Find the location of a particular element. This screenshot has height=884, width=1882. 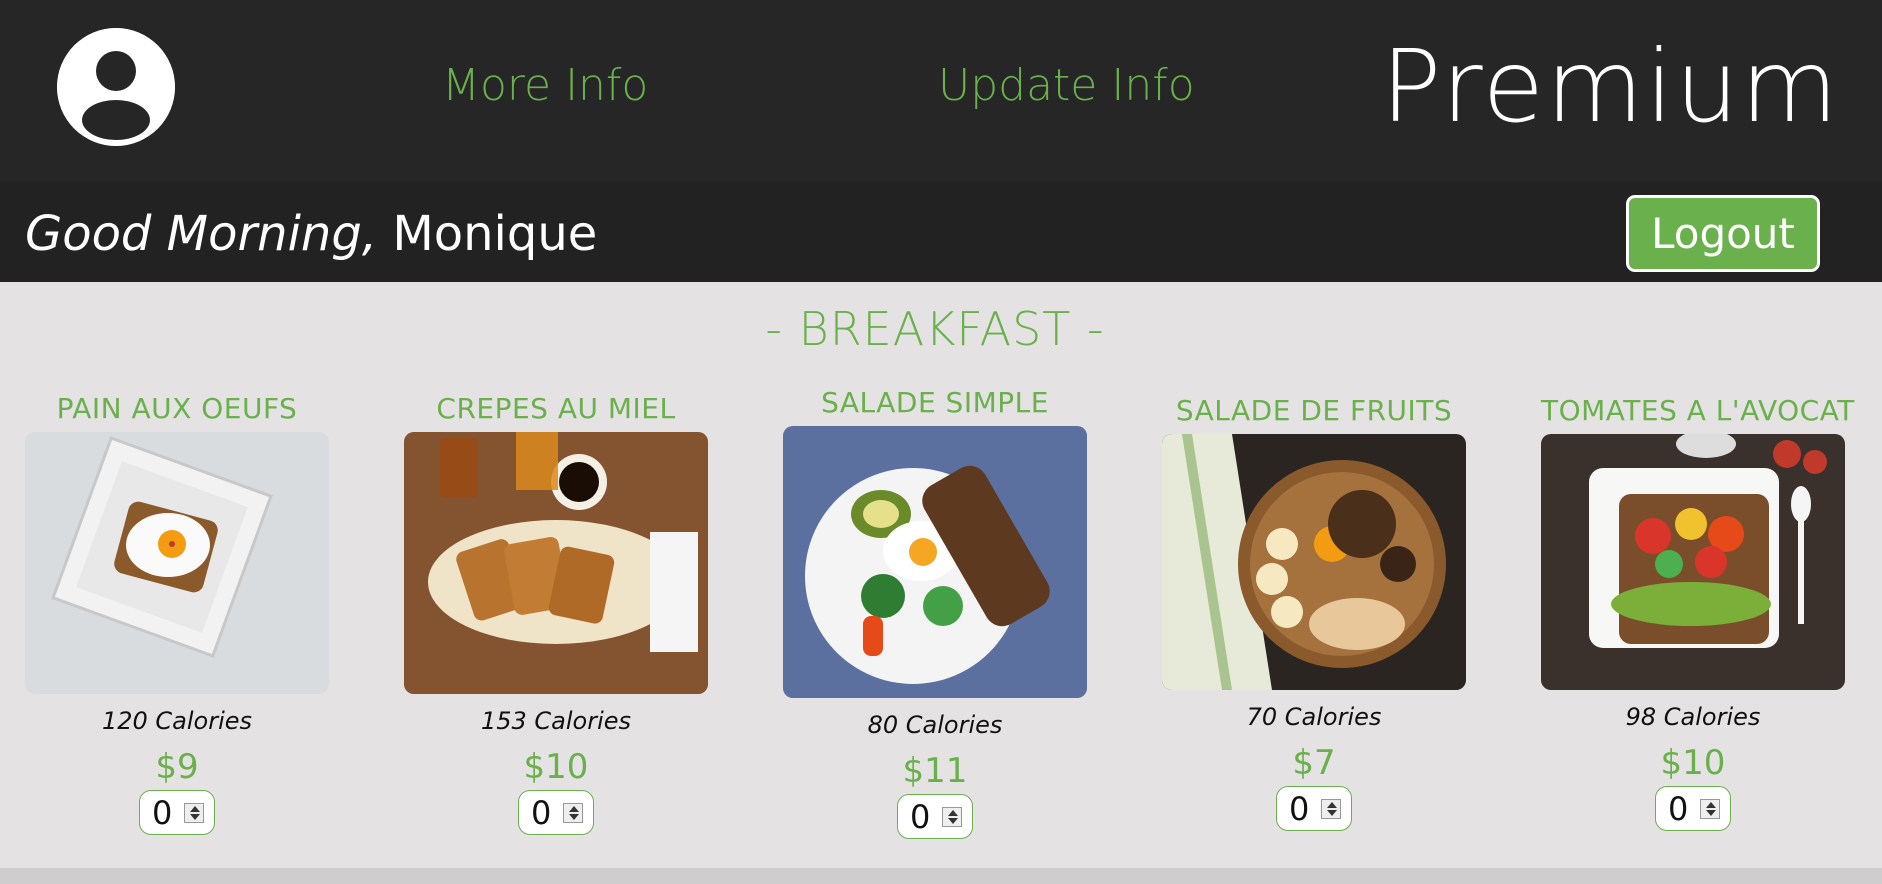

greeting-bar: Good Morning, Monique Logout is located at coordinates (941, 232).